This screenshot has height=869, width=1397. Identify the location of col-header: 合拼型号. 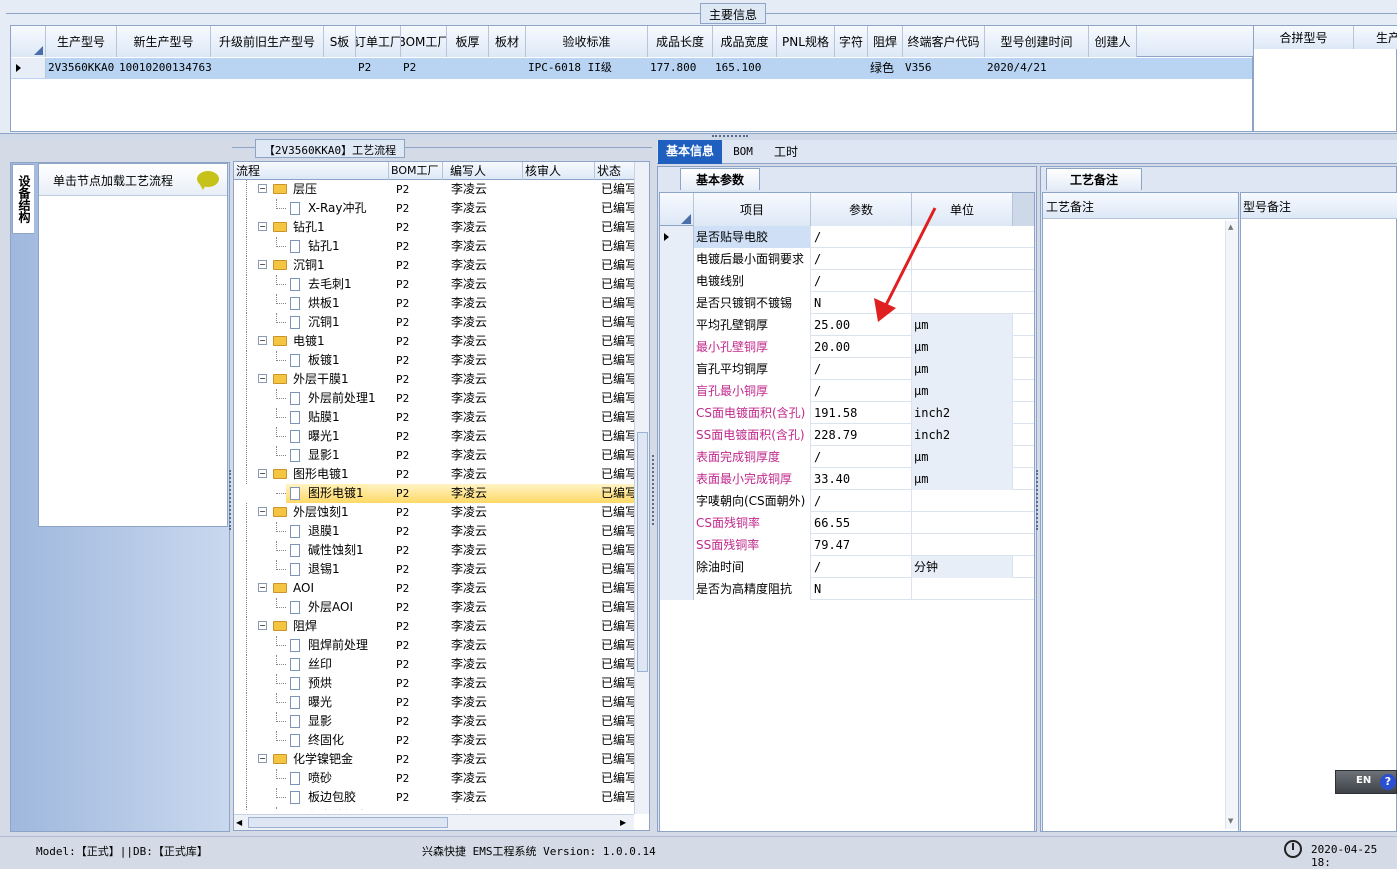
(1304, 37).